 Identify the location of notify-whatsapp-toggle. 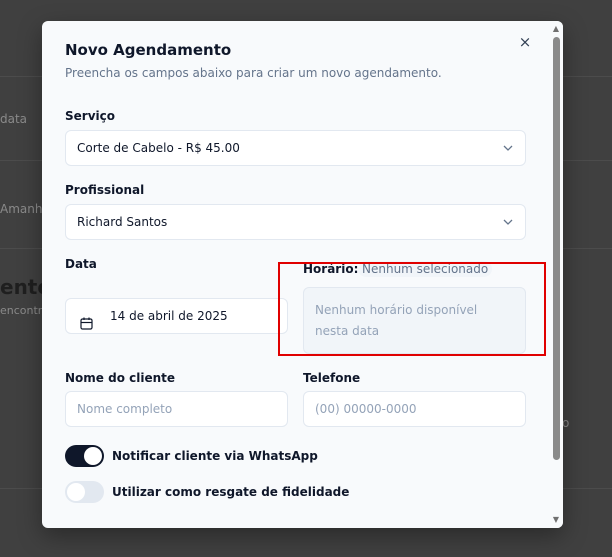
(84, 456).